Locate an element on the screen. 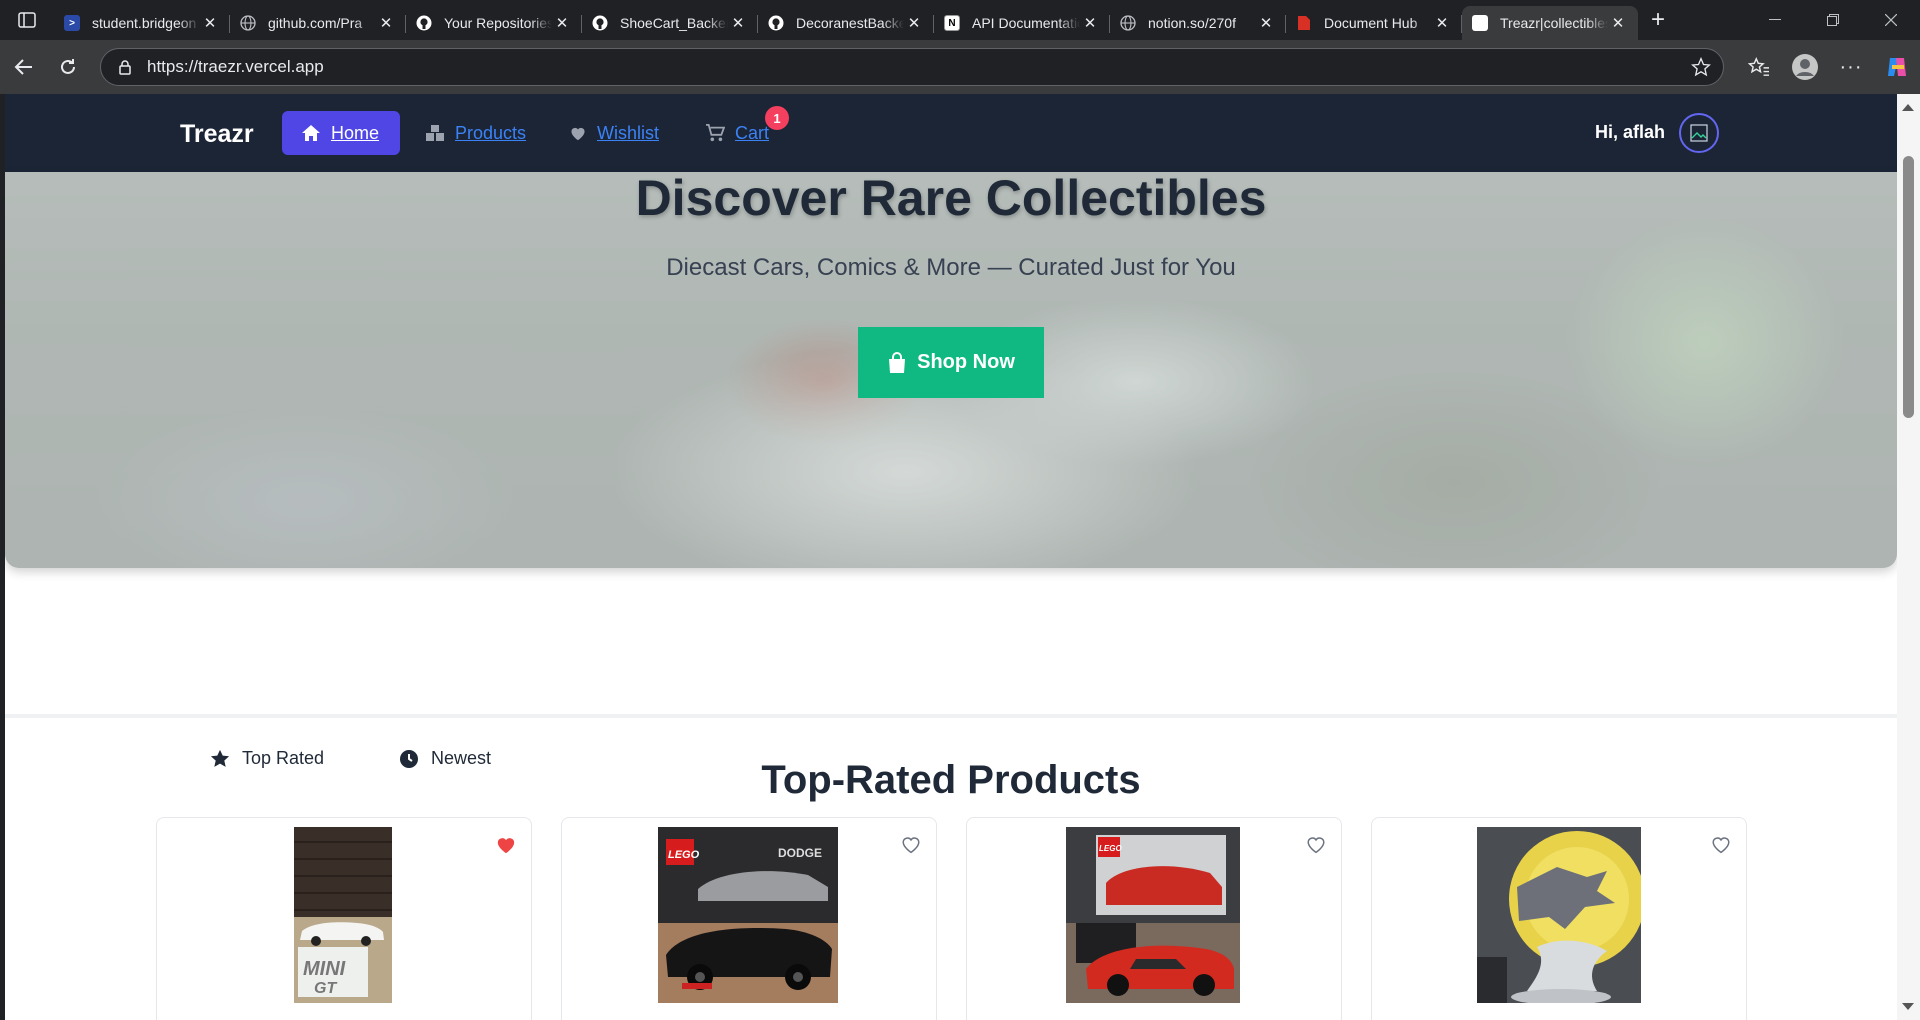 Image resolution: width=1920 pixels, height=1020 pixels. svg-text: MINI is located at coordinates (324, 969).